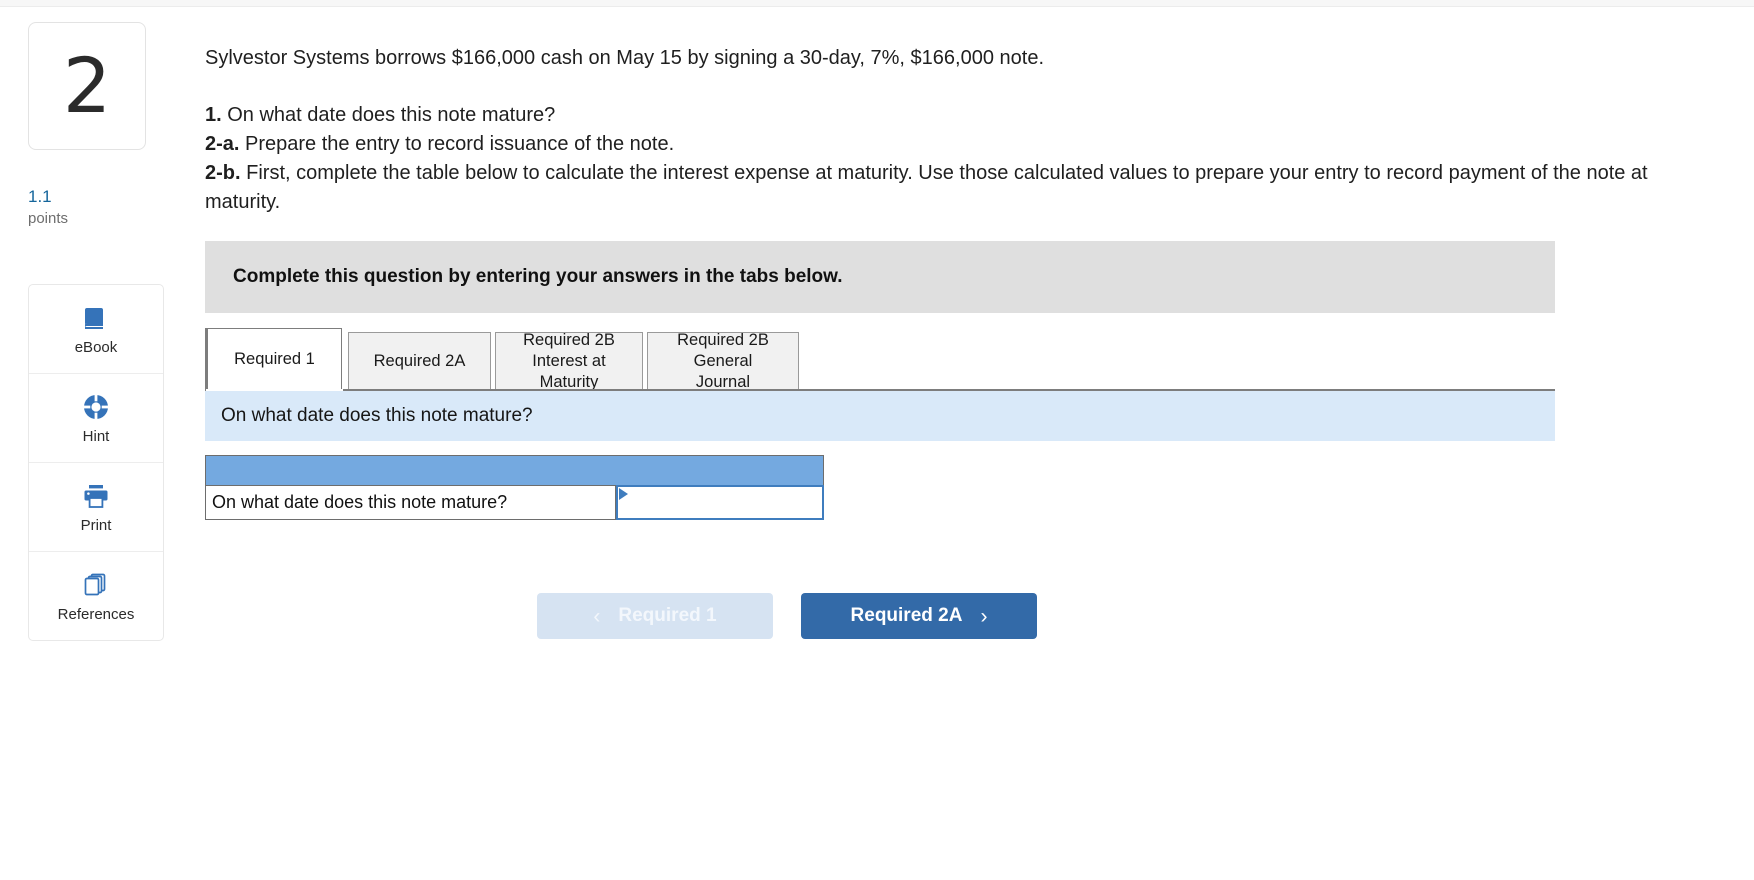 This screenshot has height=880, width=1754. I want to click on tab-required-1: Required 1, so click(273, 359).